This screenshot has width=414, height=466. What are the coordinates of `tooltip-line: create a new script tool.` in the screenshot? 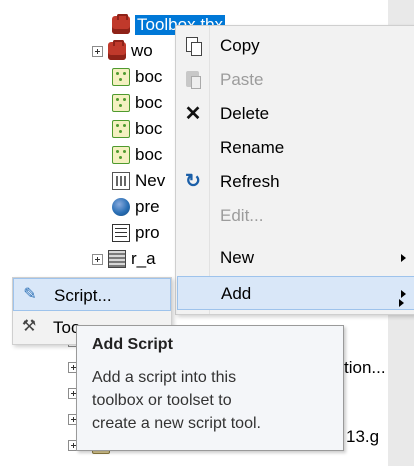 It's located at (176, 423).